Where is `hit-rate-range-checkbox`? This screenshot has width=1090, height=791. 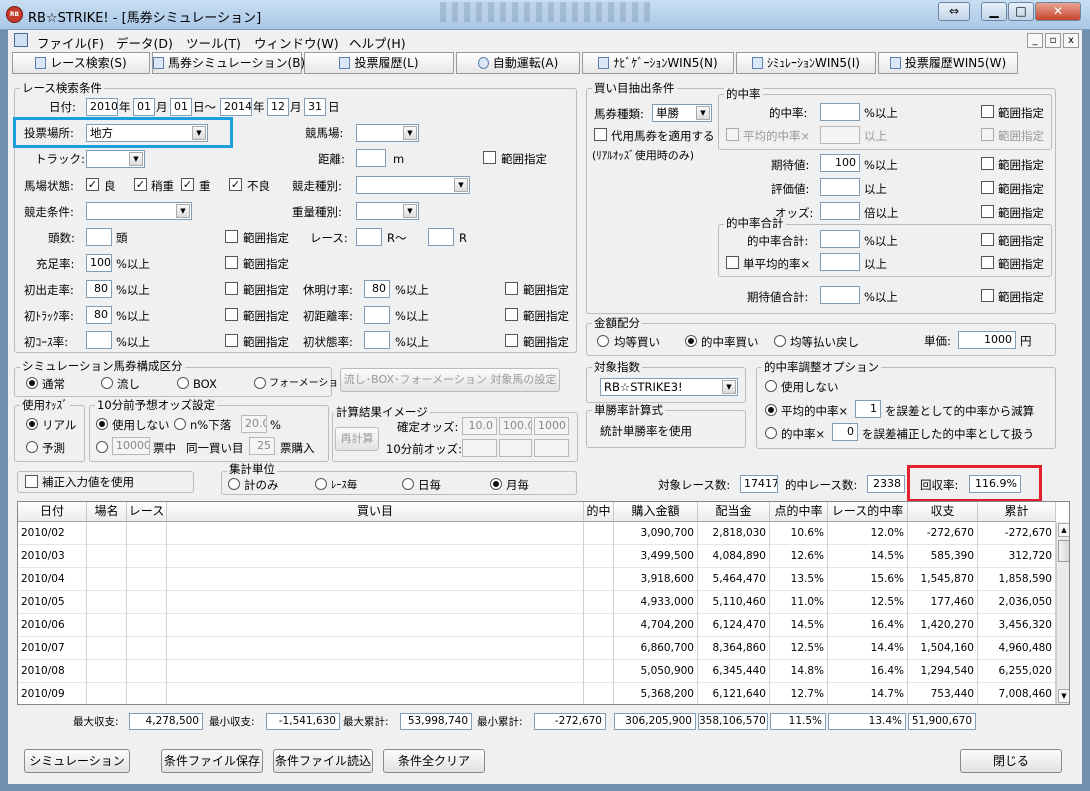
hit-rate-range-checkbox is located at coordinates (987, 111).